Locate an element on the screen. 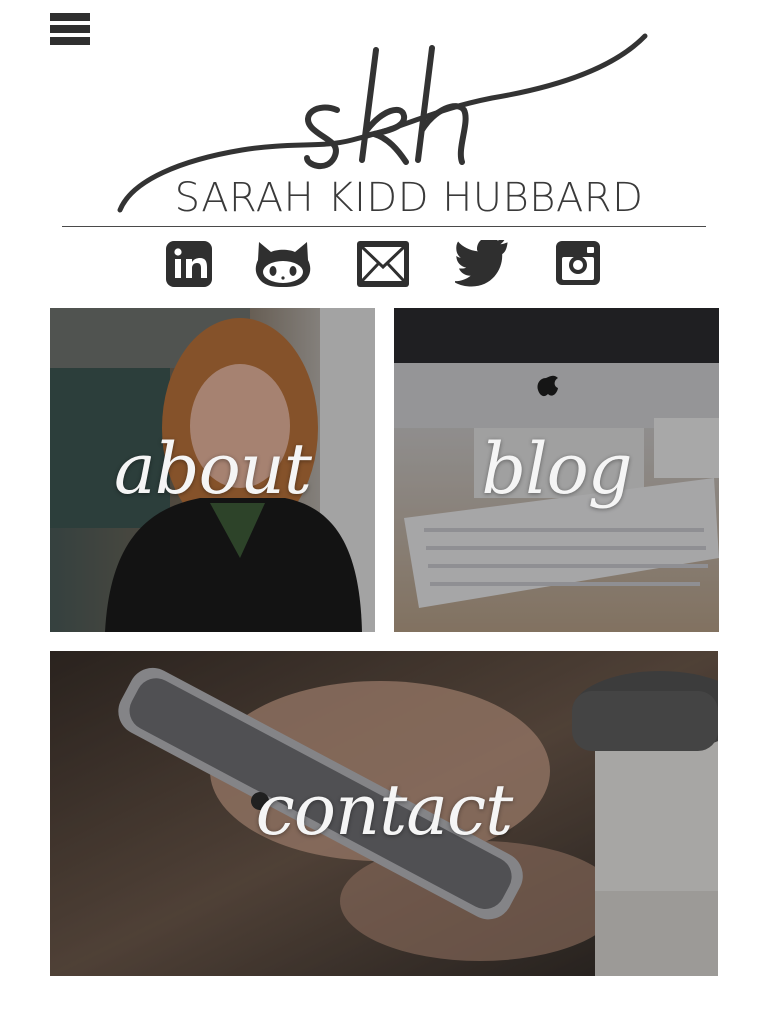  header-divider is located at coordinates (384, 226).